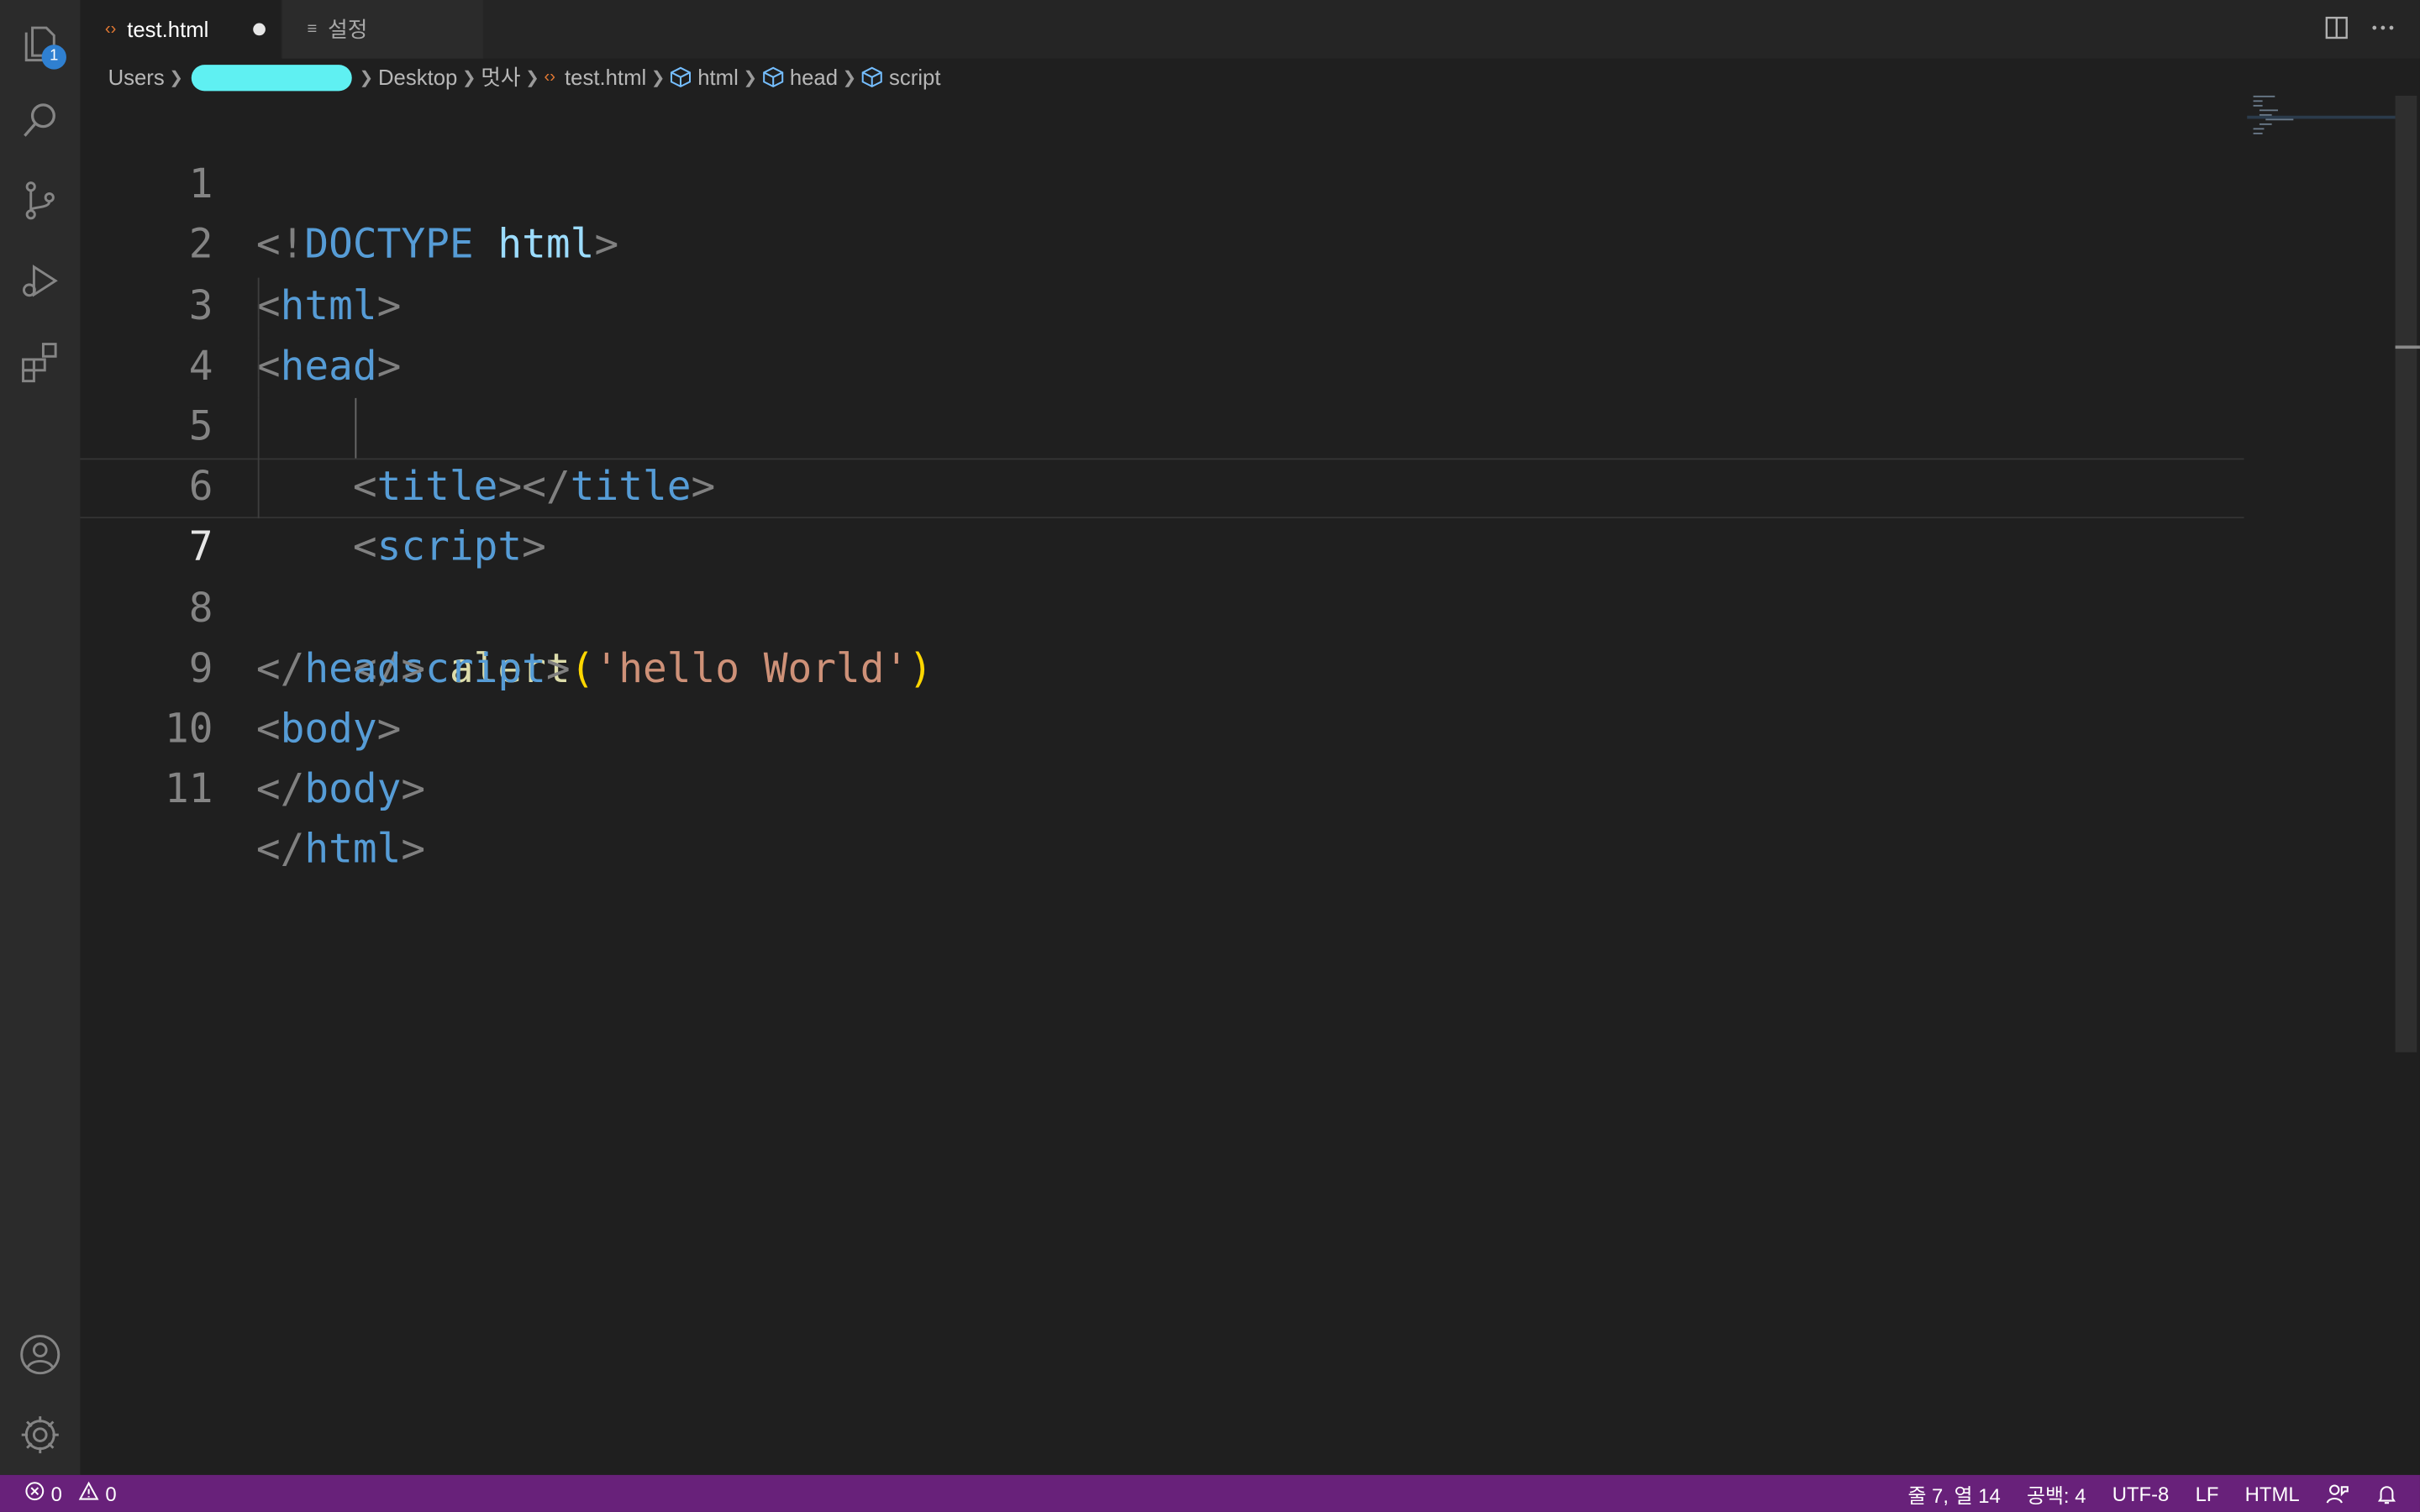 The image size is (2420, 1512). What do you see at coordinates (56, 1493) in the screenshot?
I see `error-count: 0` at bounding box center [56, 1493].